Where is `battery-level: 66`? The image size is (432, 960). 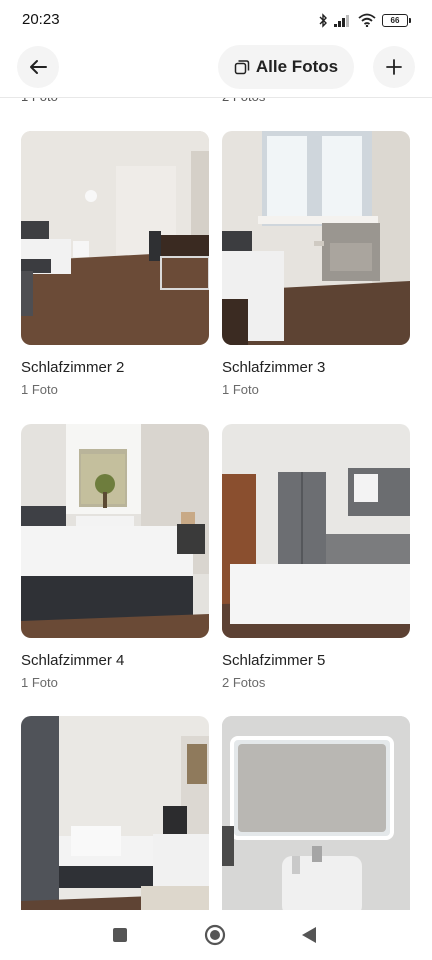
battery-level: 66 is located at coordinates (395, 20).